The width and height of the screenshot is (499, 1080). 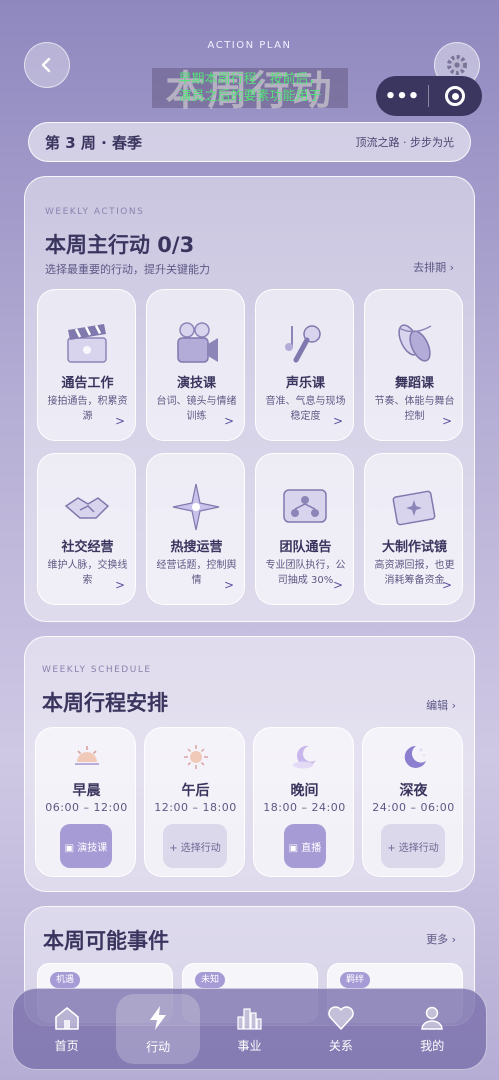 I want to click on schedule-slot-afternoon: 午后 12:00 – 18:00 + 选择行动, so click(x=194, y=802).